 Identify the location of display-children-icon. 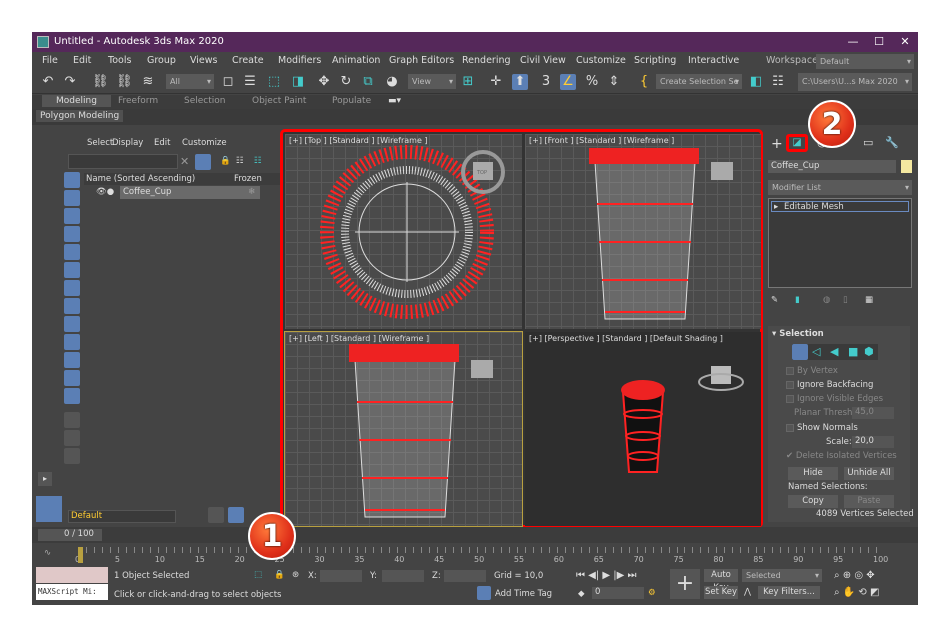
(72, 420).